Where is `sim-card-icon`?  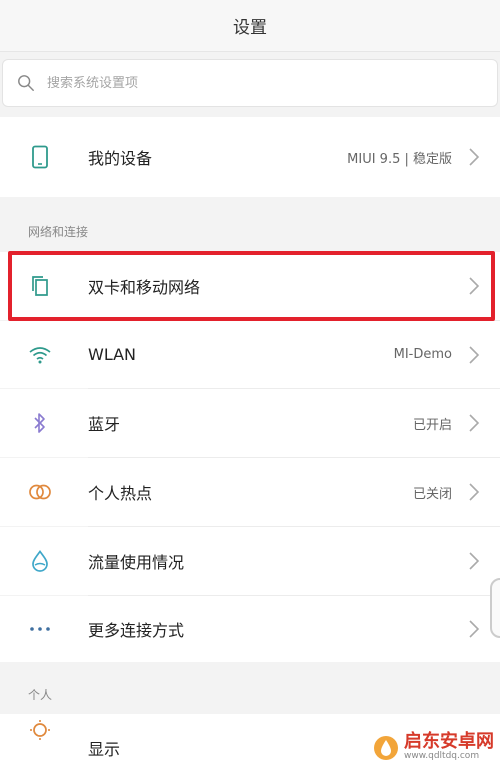 sim-card-icon is located at coordinates (40, 286).